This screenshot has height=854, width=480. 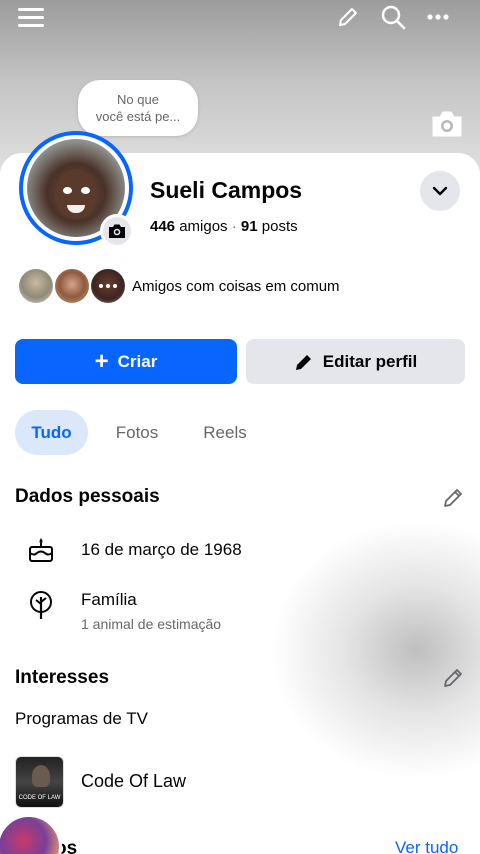 What do you see at coordinates (426, 846) in the screenshot?
I see `see-all-link: Ver tudo` at bounding box center [426, 846].